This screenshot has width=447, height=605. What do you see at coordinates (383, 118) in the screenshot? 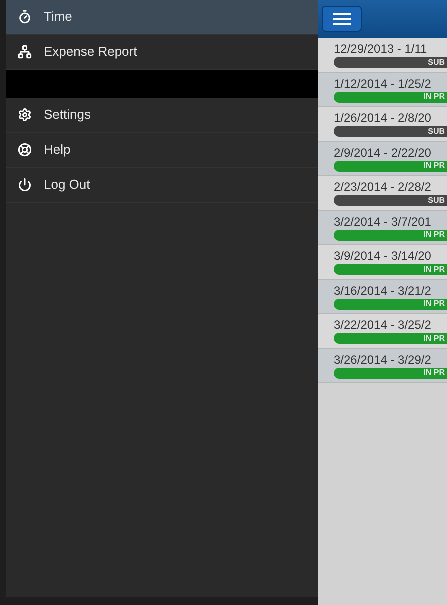
I see `period-text: 1/26/2014 - 2/8/20` at bounding box center [383, 118].